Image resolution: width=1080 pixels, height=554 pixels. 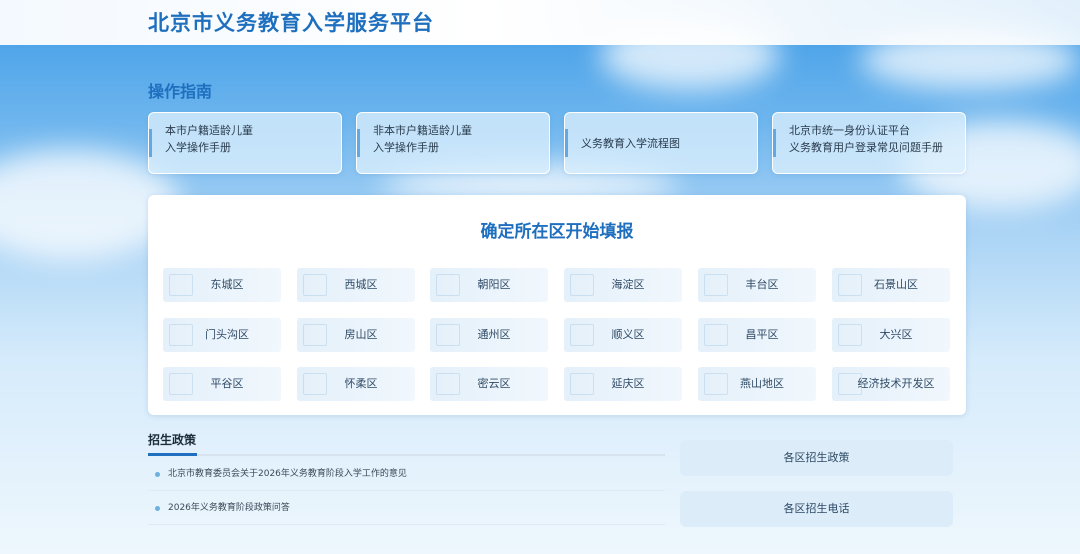 What do you see at coordinates (494, 284) in the screenshot?
I see `district-label: 朝阳区` at bounding box center [494, 284].